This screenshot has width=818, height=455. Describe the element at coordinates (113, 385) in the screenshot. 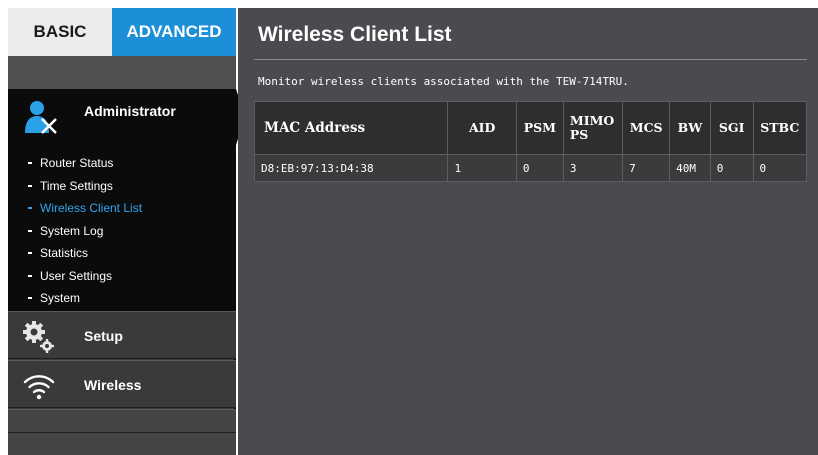

I see `sidebar-section-label: Wireless` at that location.